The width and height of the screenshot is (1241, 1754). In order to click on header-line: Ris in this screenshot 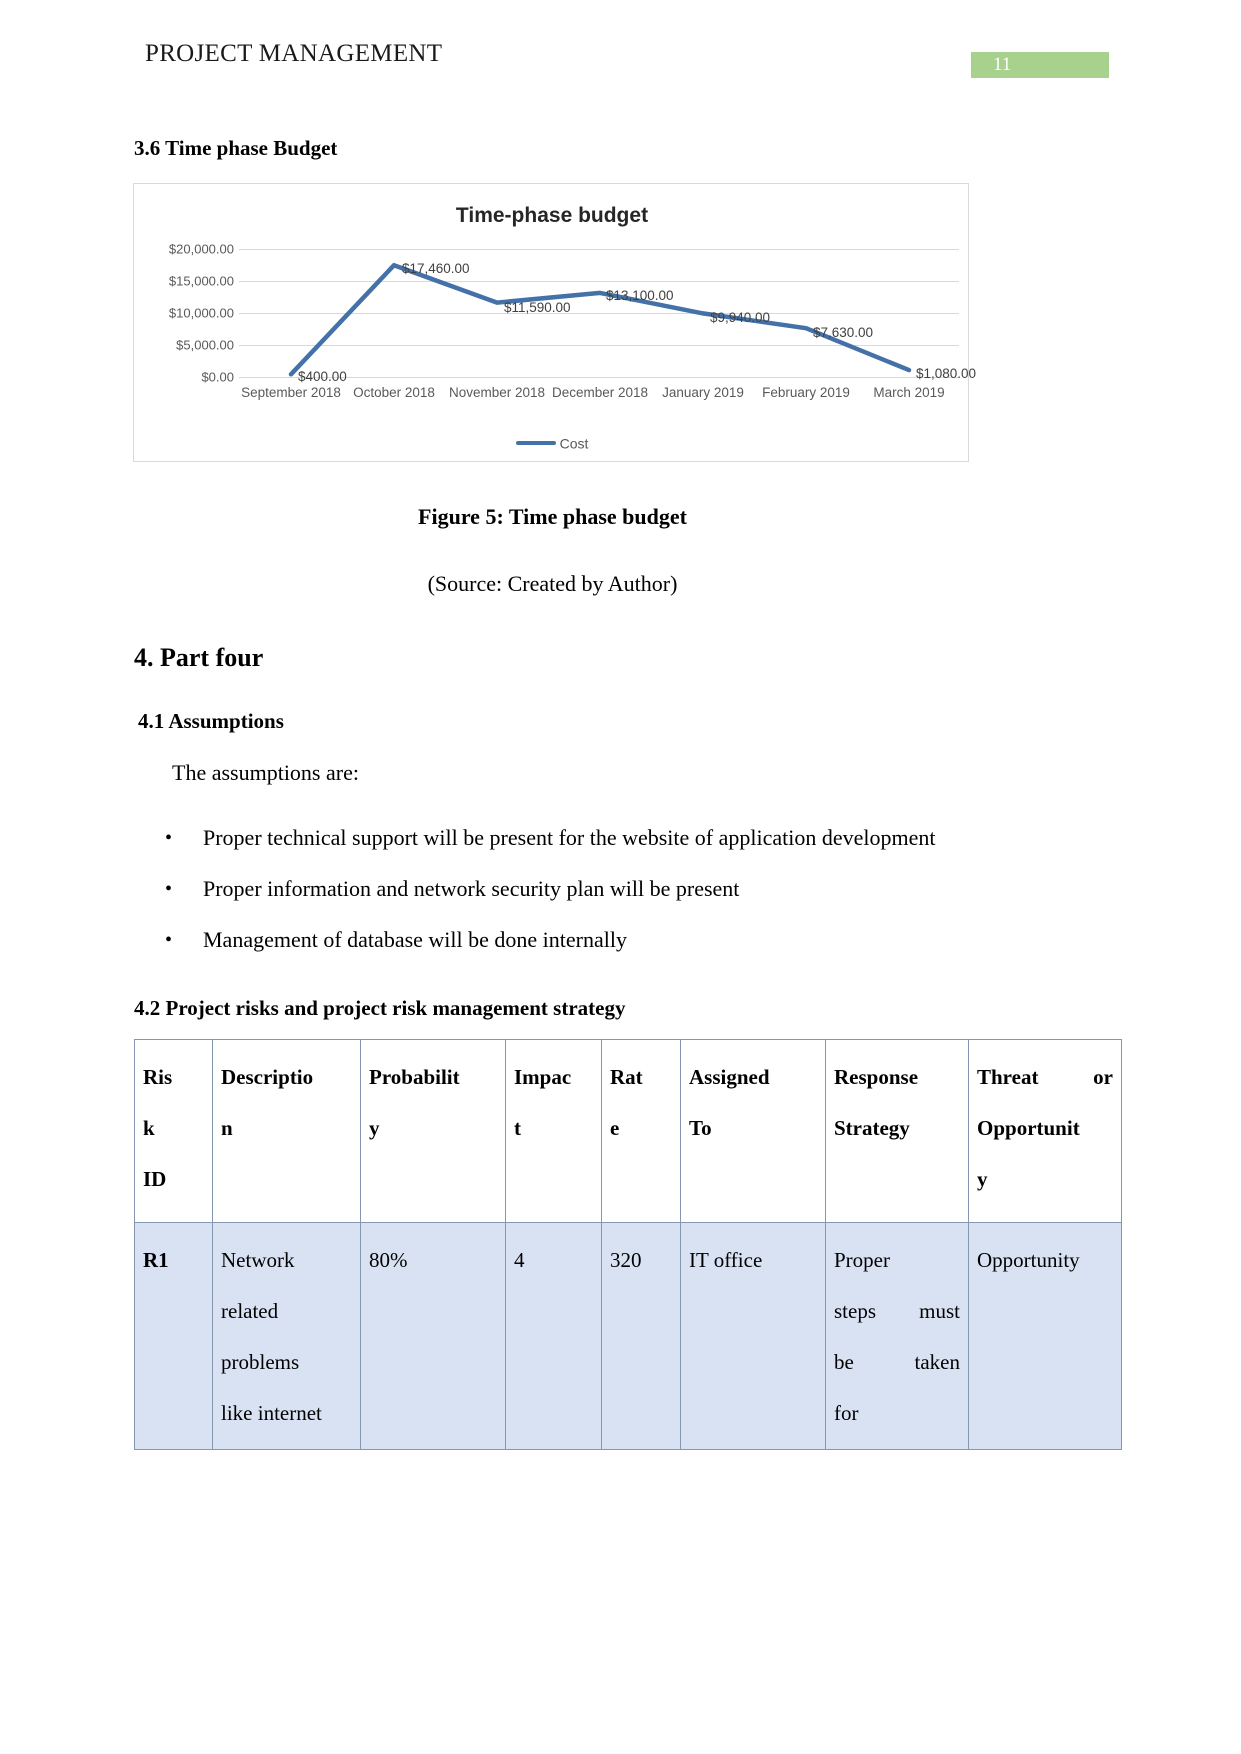, I will do `click(158, 1077)`.